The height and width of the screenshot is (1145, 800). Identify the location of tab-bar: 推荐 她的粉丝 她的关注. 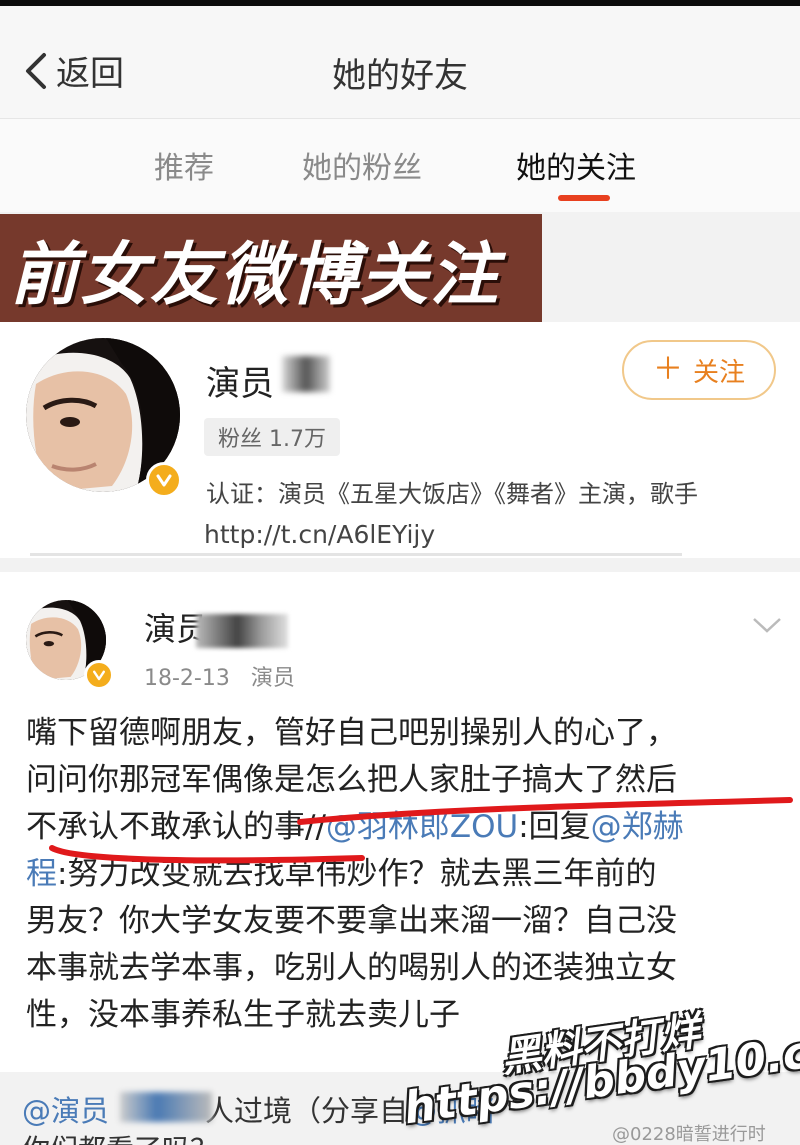
(400, 165).